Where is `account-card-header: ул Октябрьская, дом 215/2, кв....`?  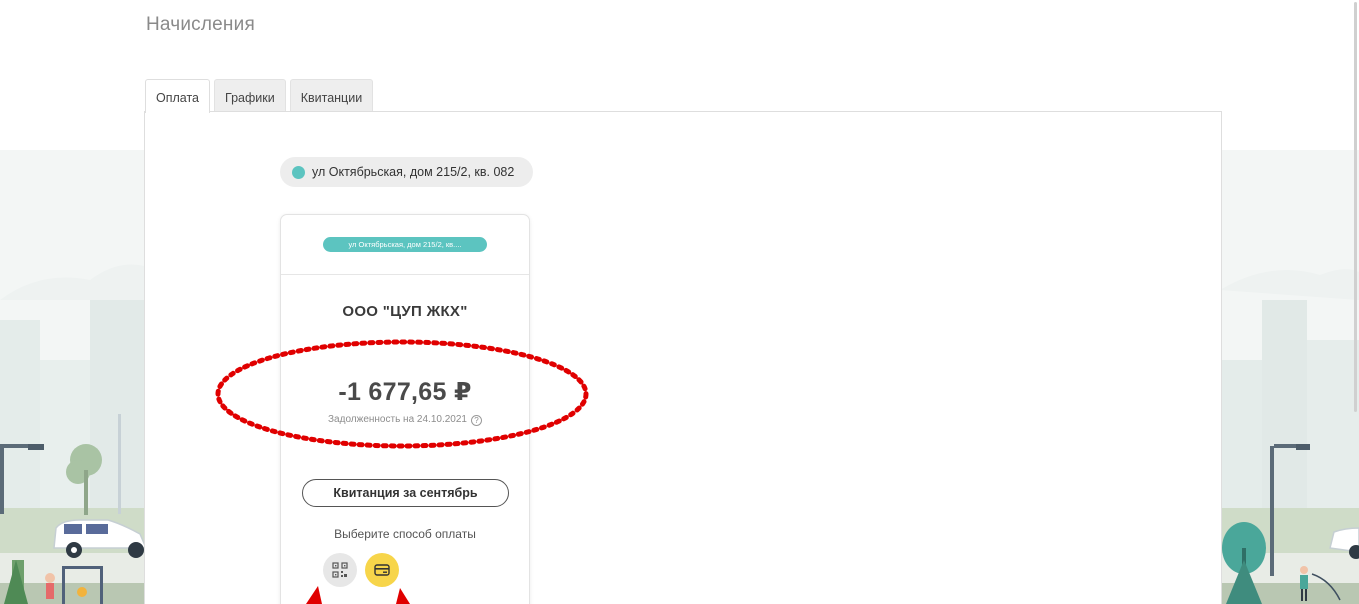 account-card-header: ул Октябрьская, дом 215/2, кв.... is located at coordinates (405, 245).